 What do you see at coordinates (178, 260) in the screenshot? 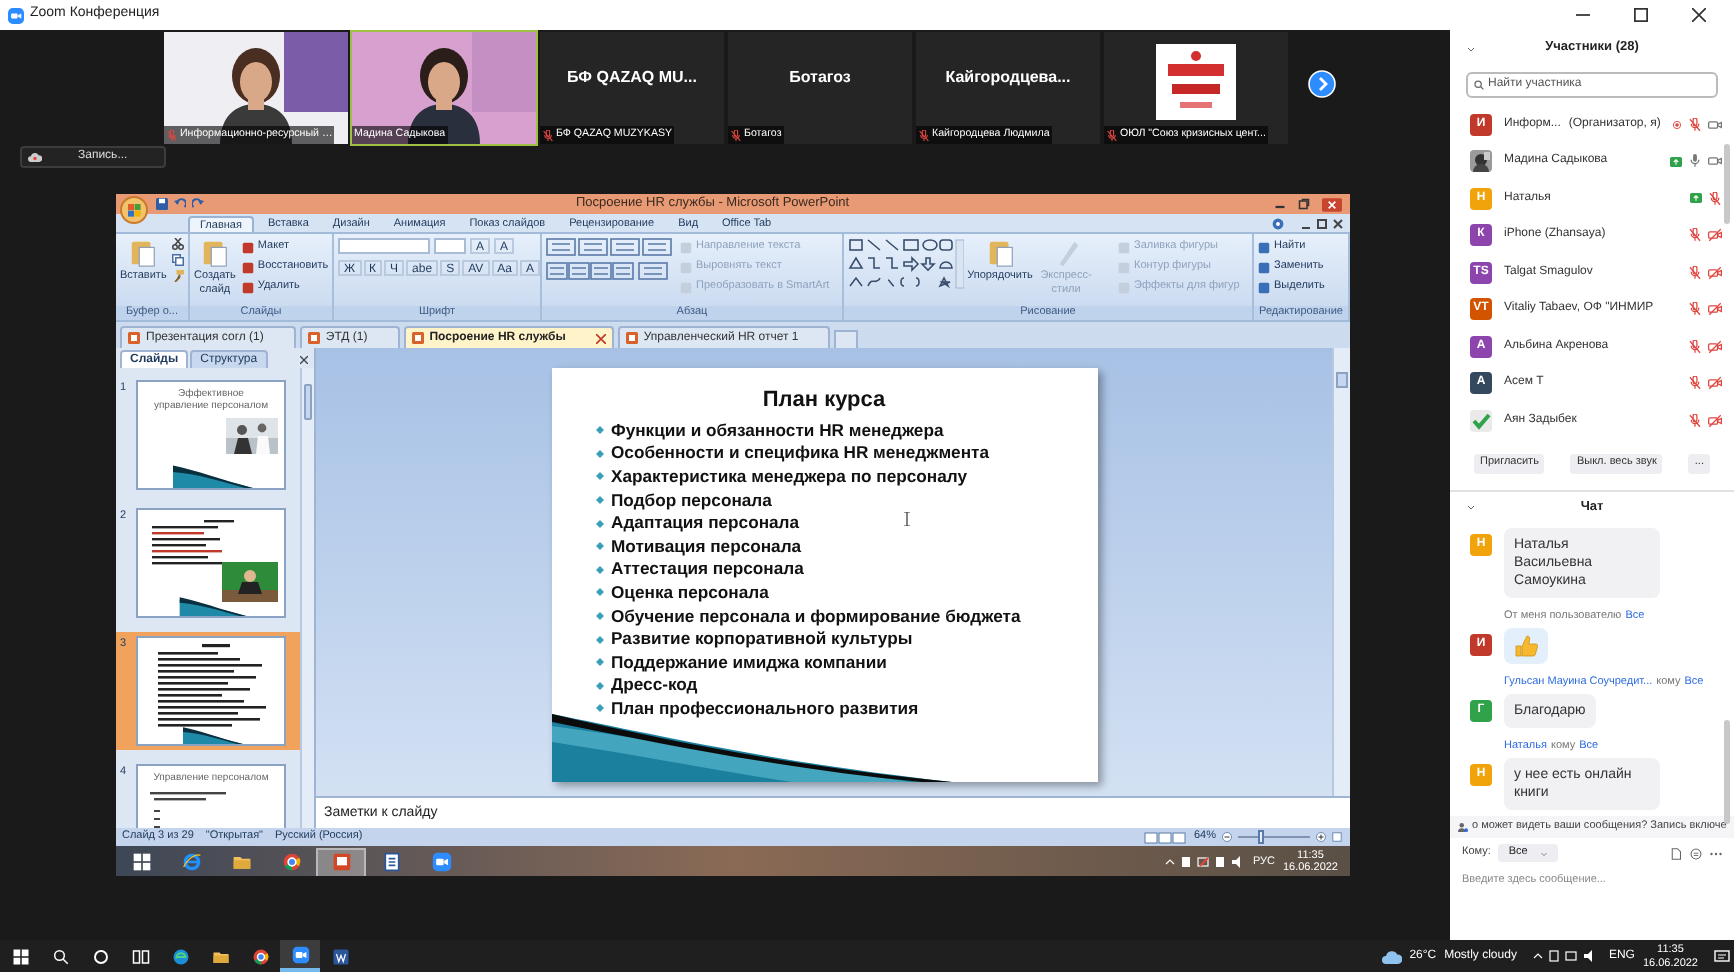
I see `copy-icon` at bounding box center [178, 260].